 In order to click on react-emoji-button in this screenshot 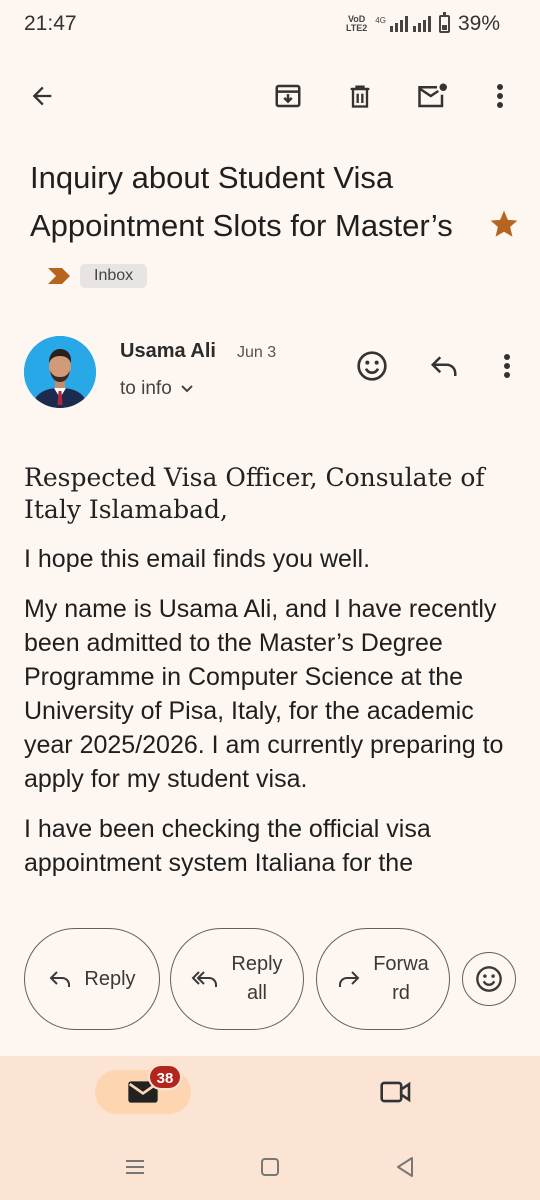, I will do `click(372, 366)`.